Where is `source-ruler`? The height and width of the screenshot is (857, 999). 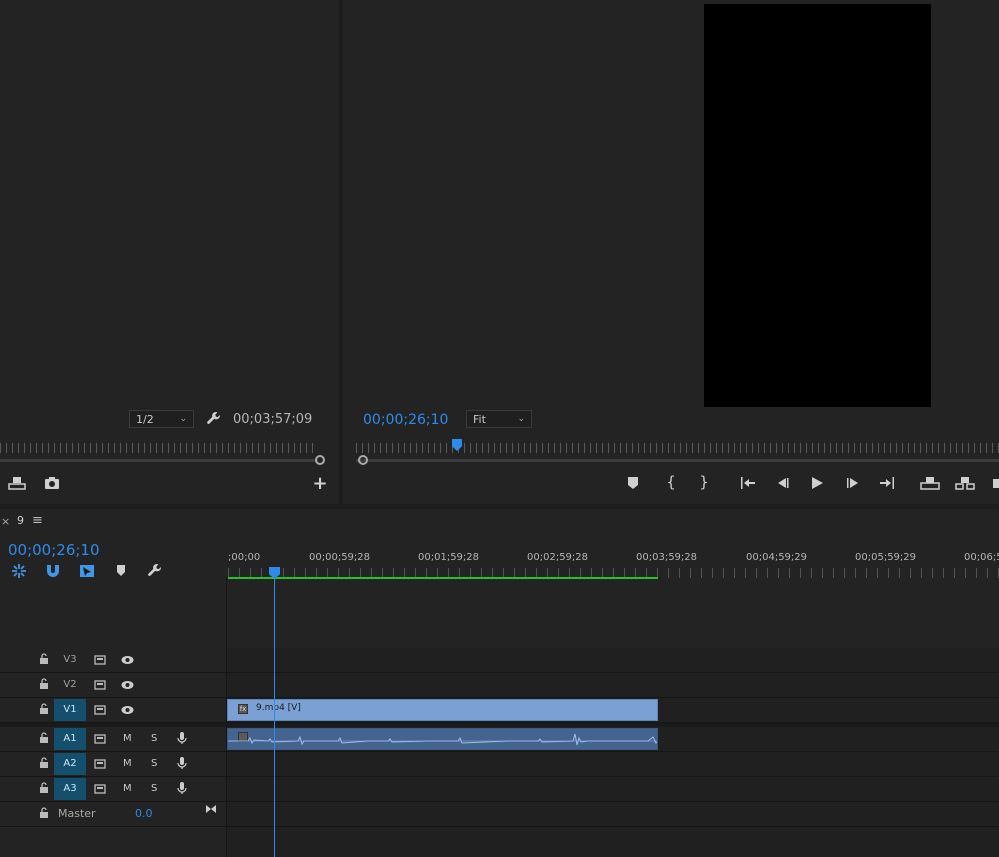
source-ruler is located at coordinates (159, 448).